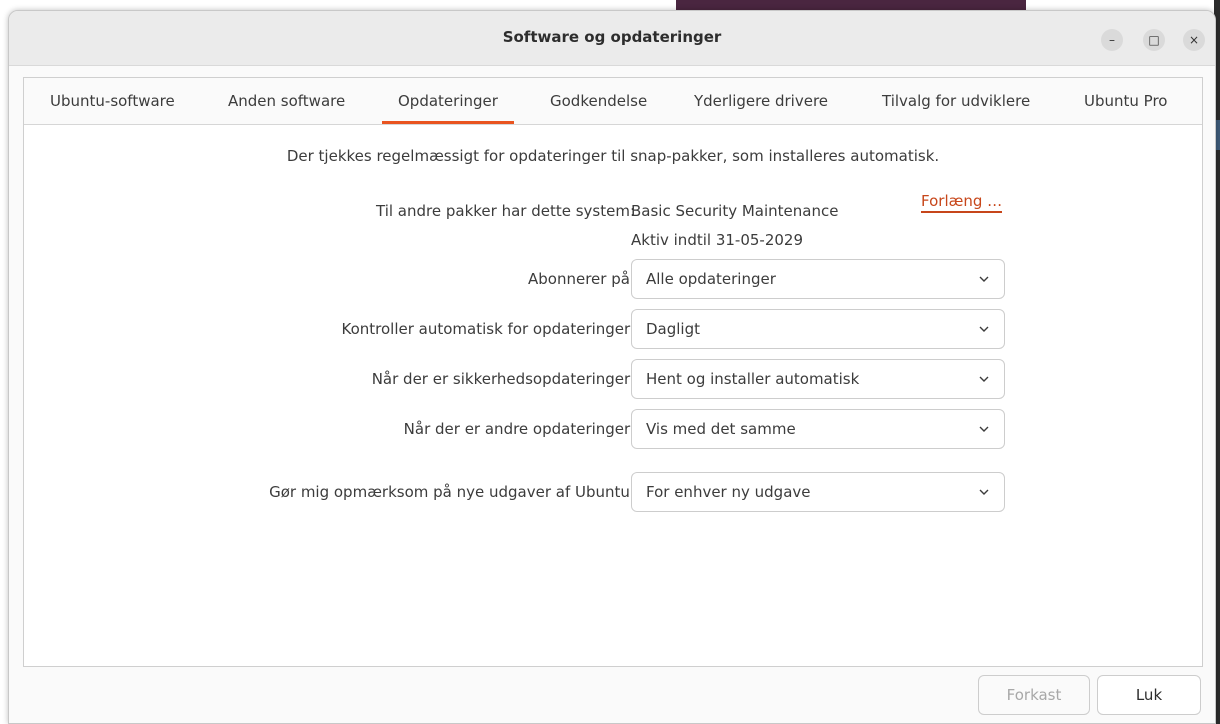 Image resolution: width=1220 pixels, height=724 pixels. I want to click on security-label: Når der er sikkerhedsopdateringer:, so click(503, 379).